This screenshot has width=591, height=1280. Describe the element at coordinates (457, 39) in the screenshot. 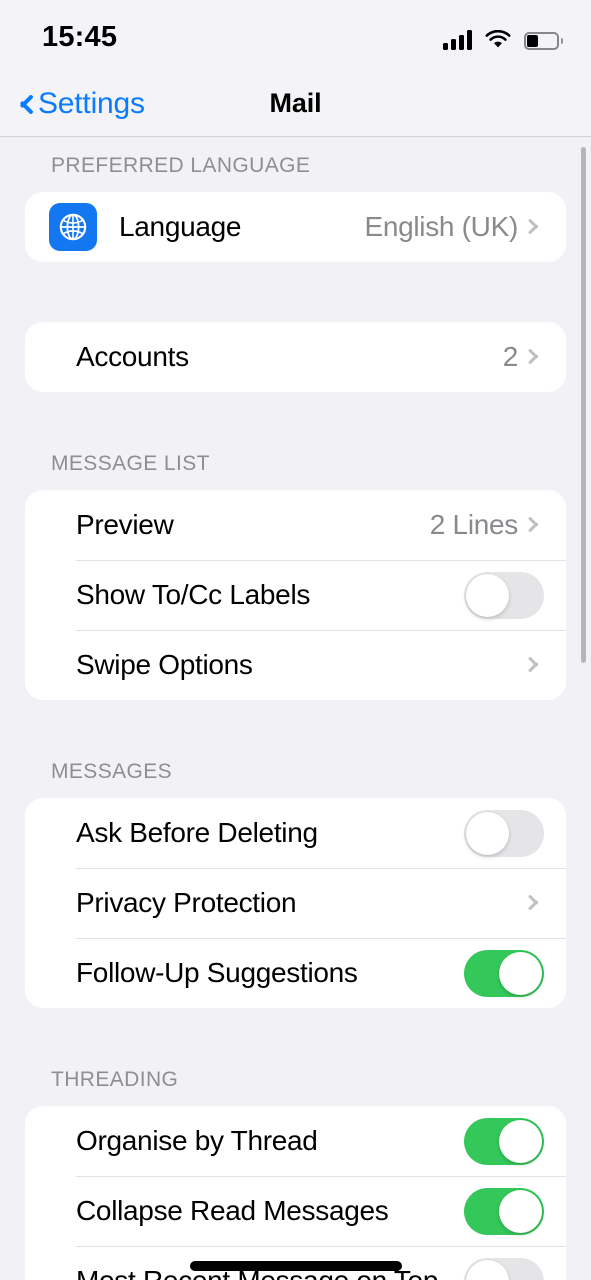

I see `cellular-signal-icon` at that location.